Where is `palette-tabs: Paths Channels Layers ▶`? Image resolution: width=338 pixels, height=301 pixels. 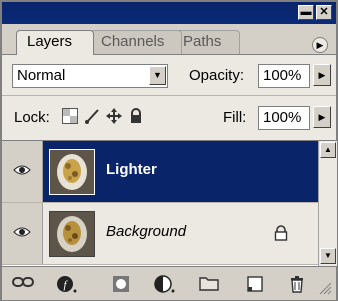 palette-tabs: Paths Channels Layers ▶ is located at coordinates (169, 39).